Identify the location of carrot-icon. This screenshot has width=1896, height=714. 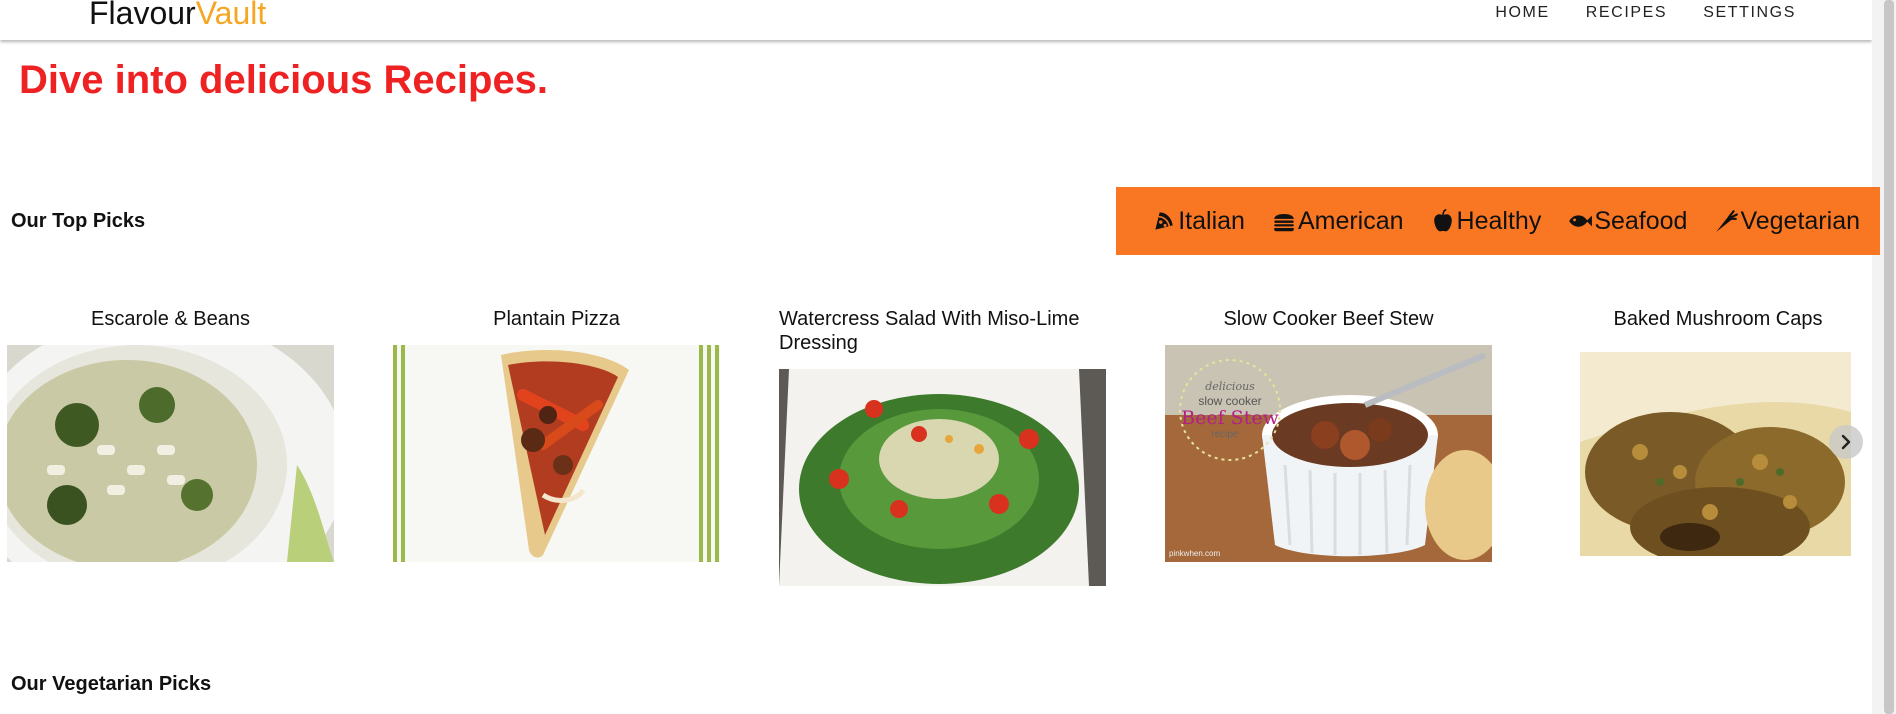
(1727, 221).